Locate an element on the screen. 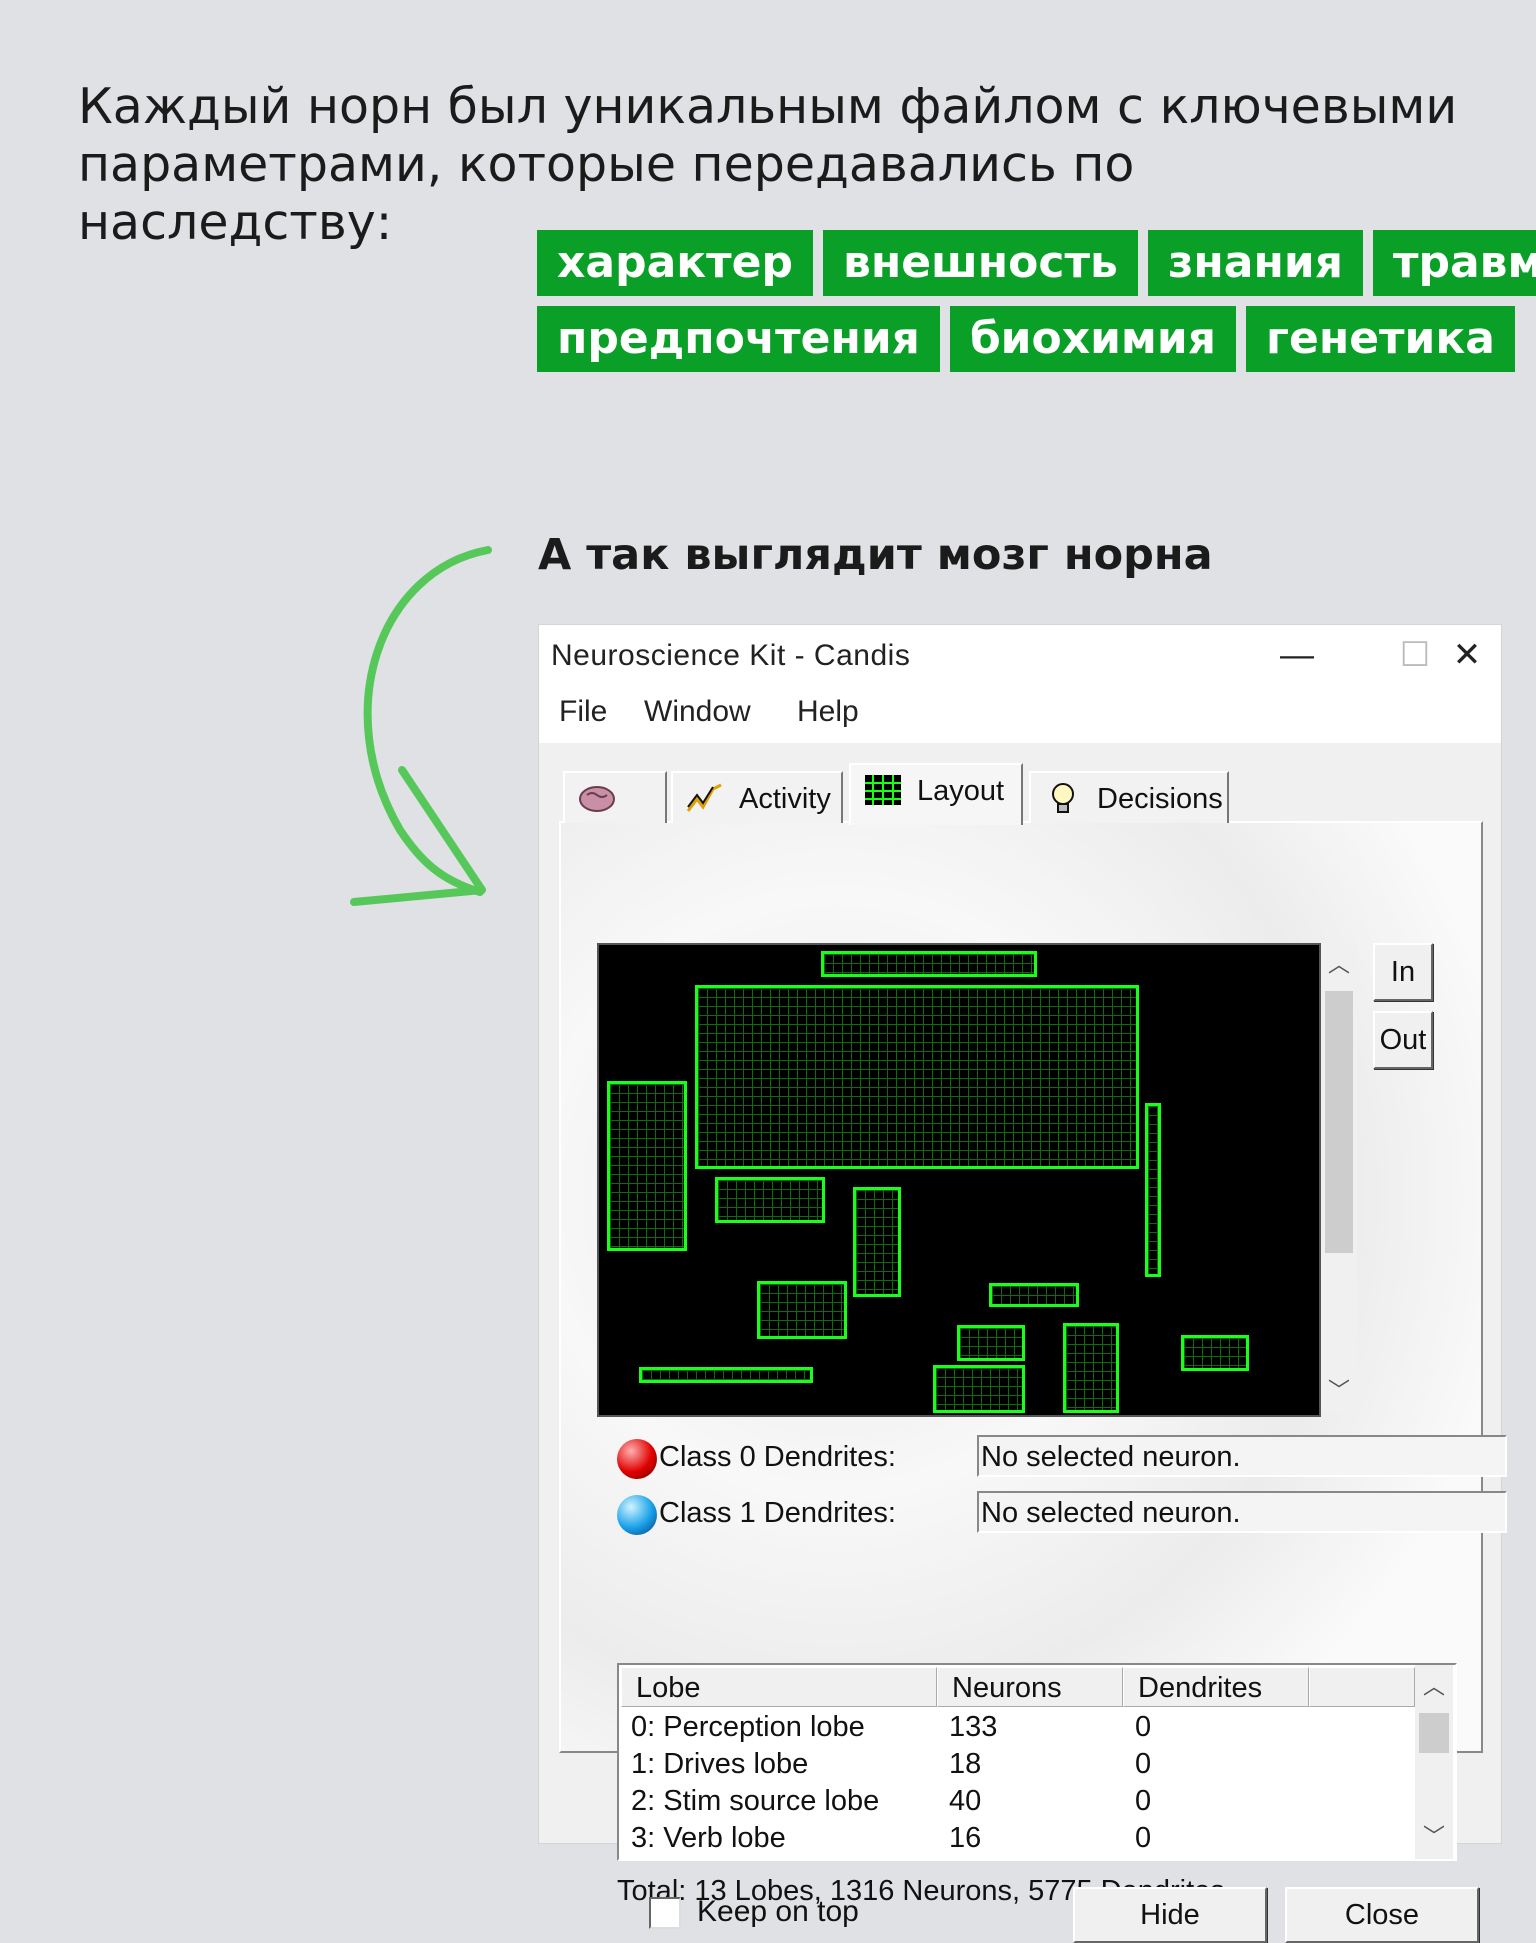 The image size is (1536, 1943). zoom-in-button: In is located at coordinates (1403, 972).